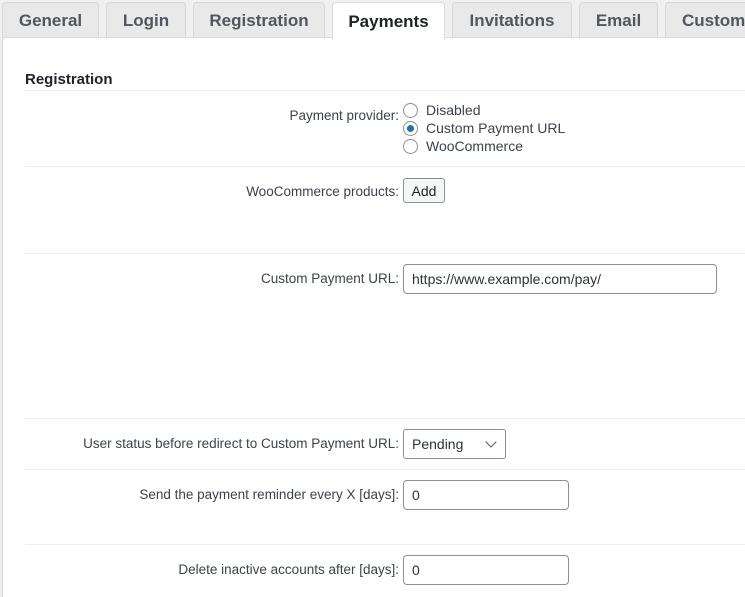 Image resolution: width=745 pixels, height=597 pixels. What do you see at coordinates (322, 191) in the screenshot?
I see `woocommerce-products-label: WooCommerce products:` at bounding box center [322, 191].